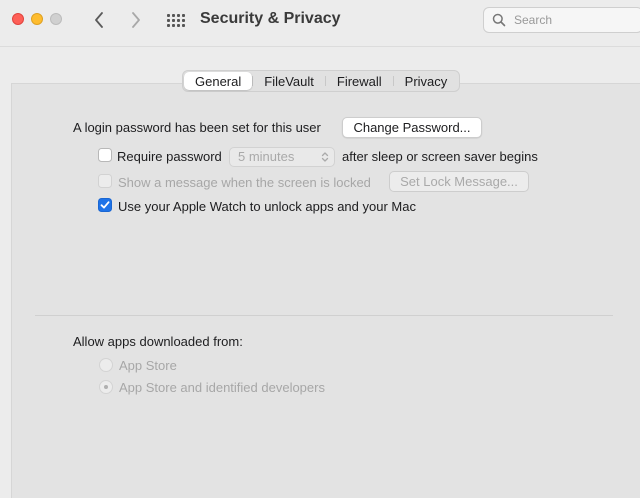 This screenshot has width=640, height=498. I want to click on require-password-interval-value: 5 minutes, so click(266, 156).